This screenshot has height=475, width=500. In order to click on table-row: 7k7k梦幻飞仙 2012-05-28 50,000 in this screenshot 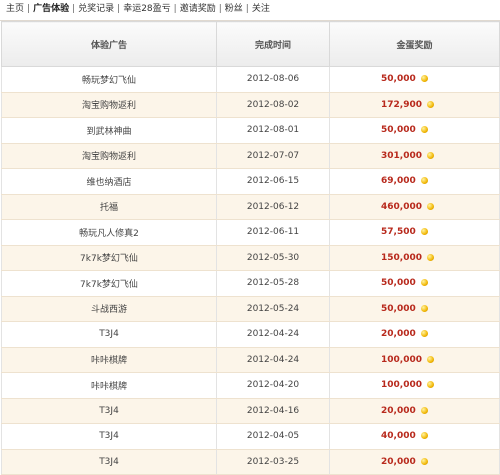, I will do `click(250, 283)`.